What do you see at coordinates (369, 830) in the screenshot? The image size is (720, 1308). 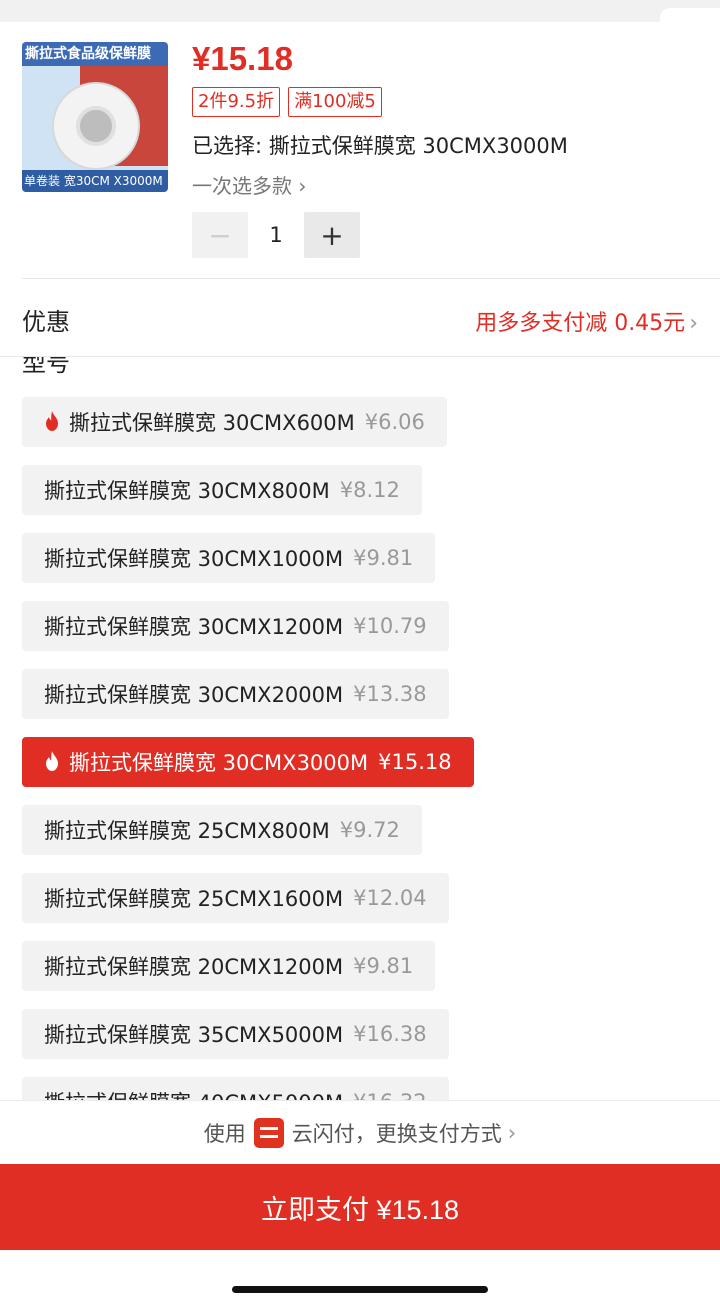 I see `spec-option-price: ¥9.72` at bounding box center [369, 830].